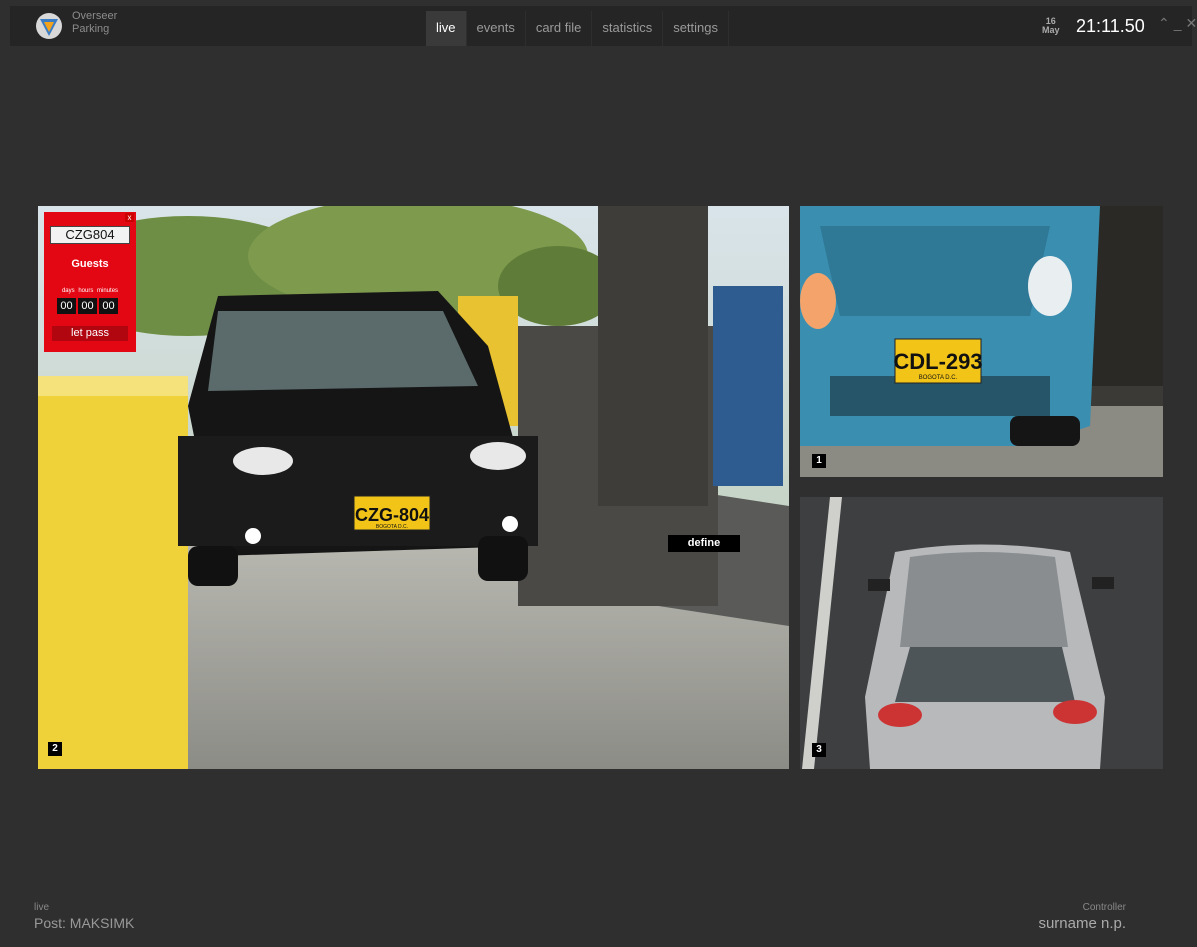  What do you see at coordinates (1082, 923) in the screenshot?
I see `footer-user: surname n.p.` at bounding box center [1082, 923].